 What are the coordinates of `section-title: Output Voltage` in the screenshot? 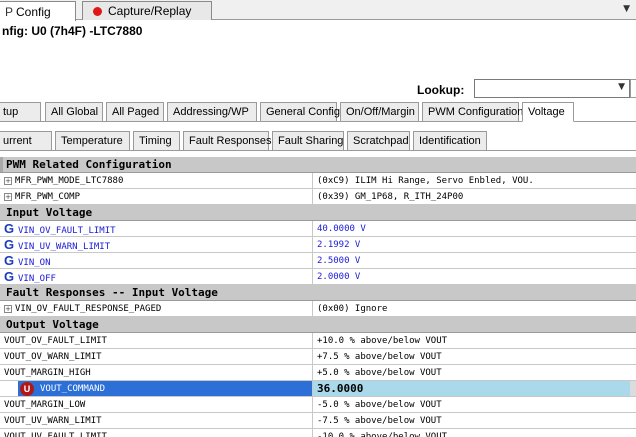 It's located at (52, 324).